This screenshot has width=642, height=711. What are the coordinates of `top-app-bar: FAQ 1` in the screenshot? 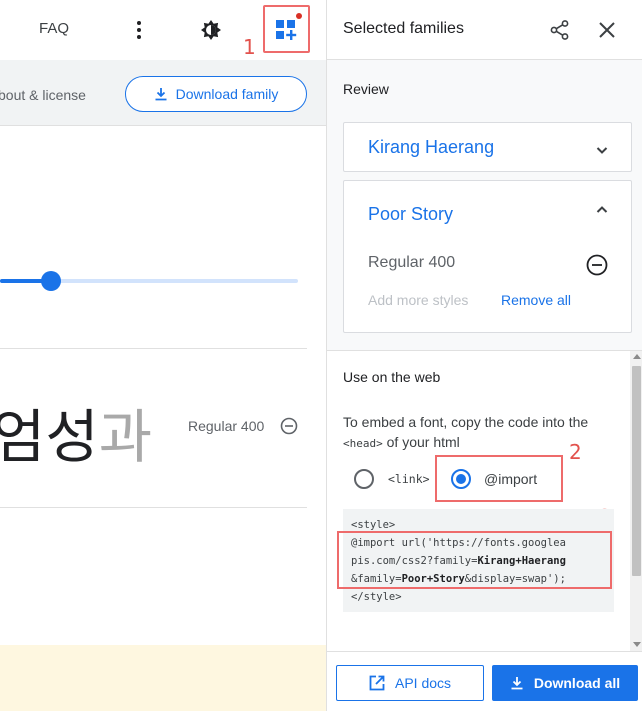 It's located at (163, 30).